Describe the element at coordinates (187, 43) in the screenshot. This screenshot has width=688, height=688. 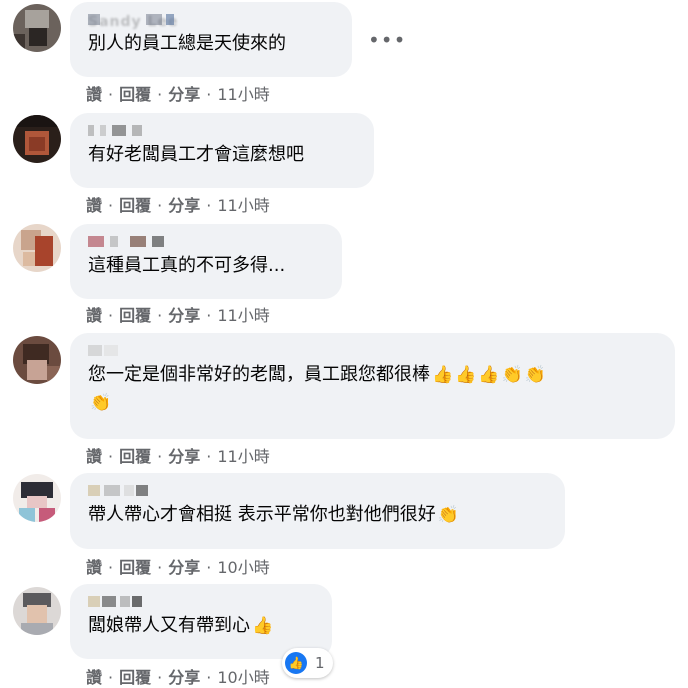
I see `comment-text: 別人的員工總是天使來的` at that location.